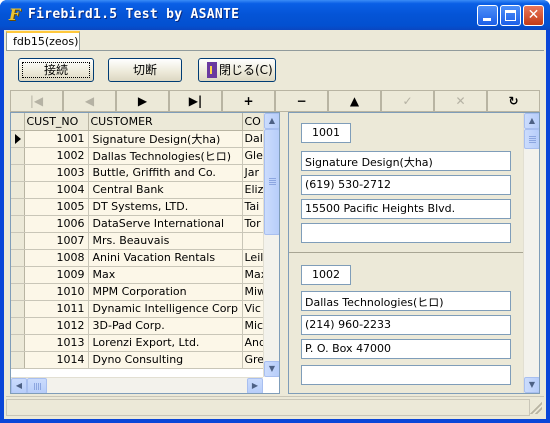 The height and width of the screenshot is (423, 550). Describe the element at coordinates (56, 156) in the screenshot. I see `cell-cust-no: 1002` at that location.